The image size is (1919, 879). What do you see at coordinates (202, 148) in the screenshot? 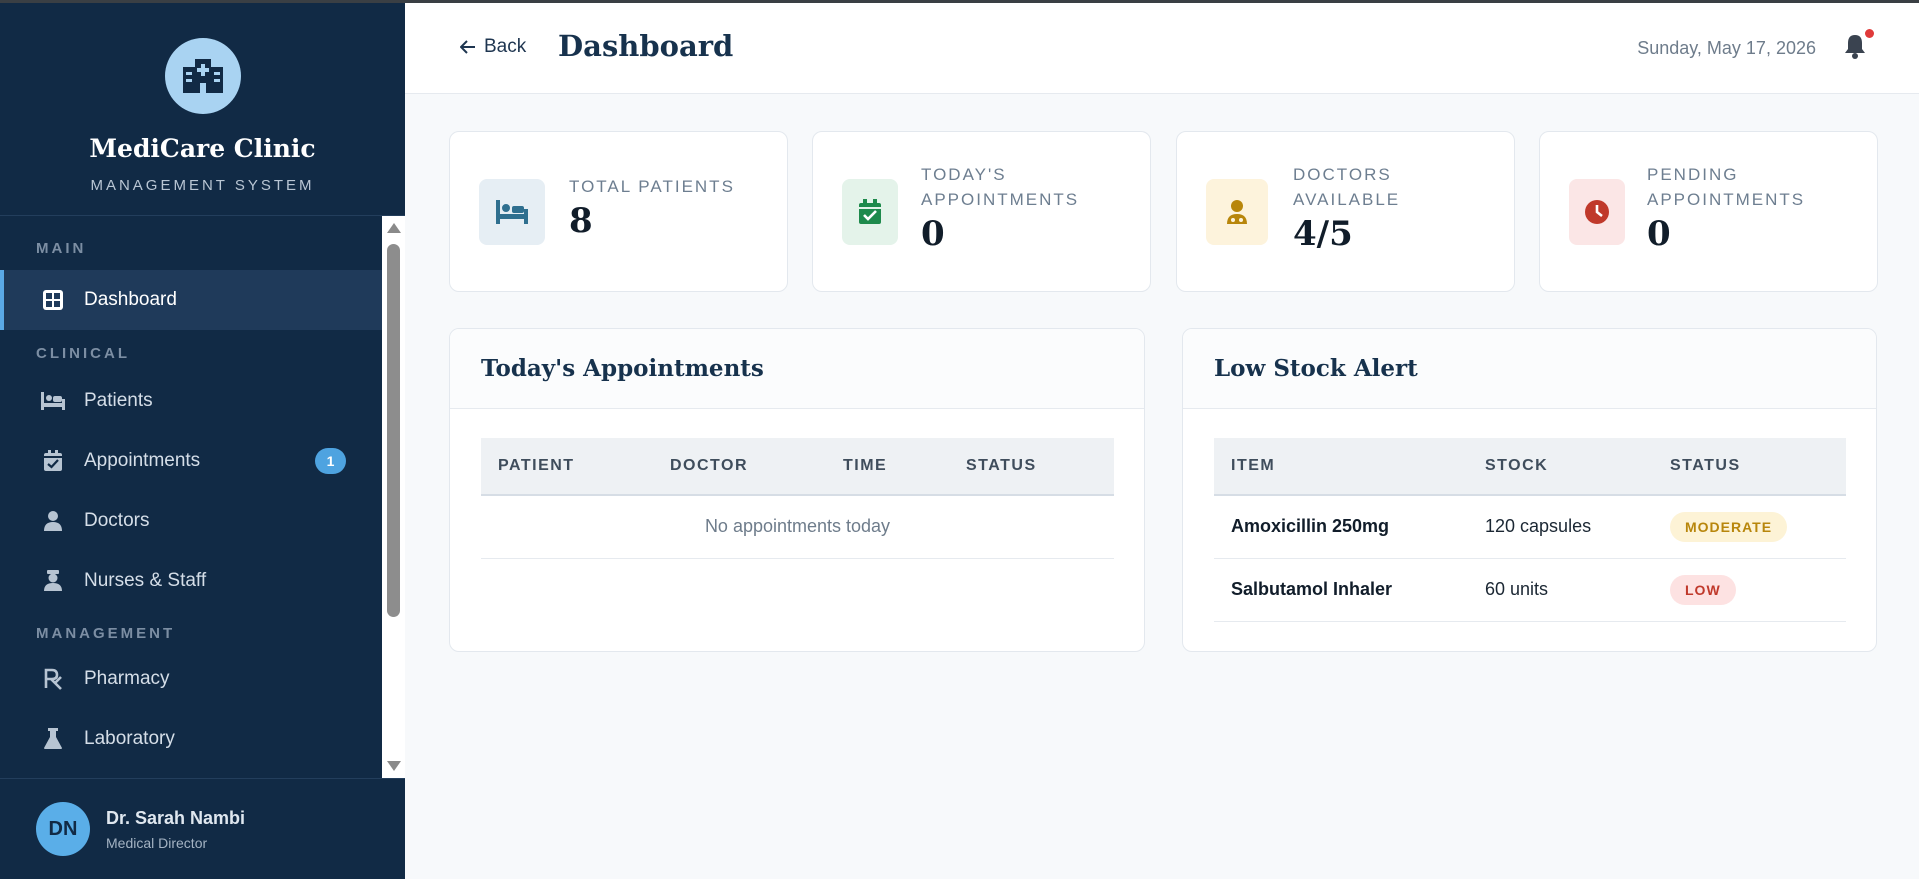
I see `brand-name: MediCare Clinic` at bounding box center [202, 148].